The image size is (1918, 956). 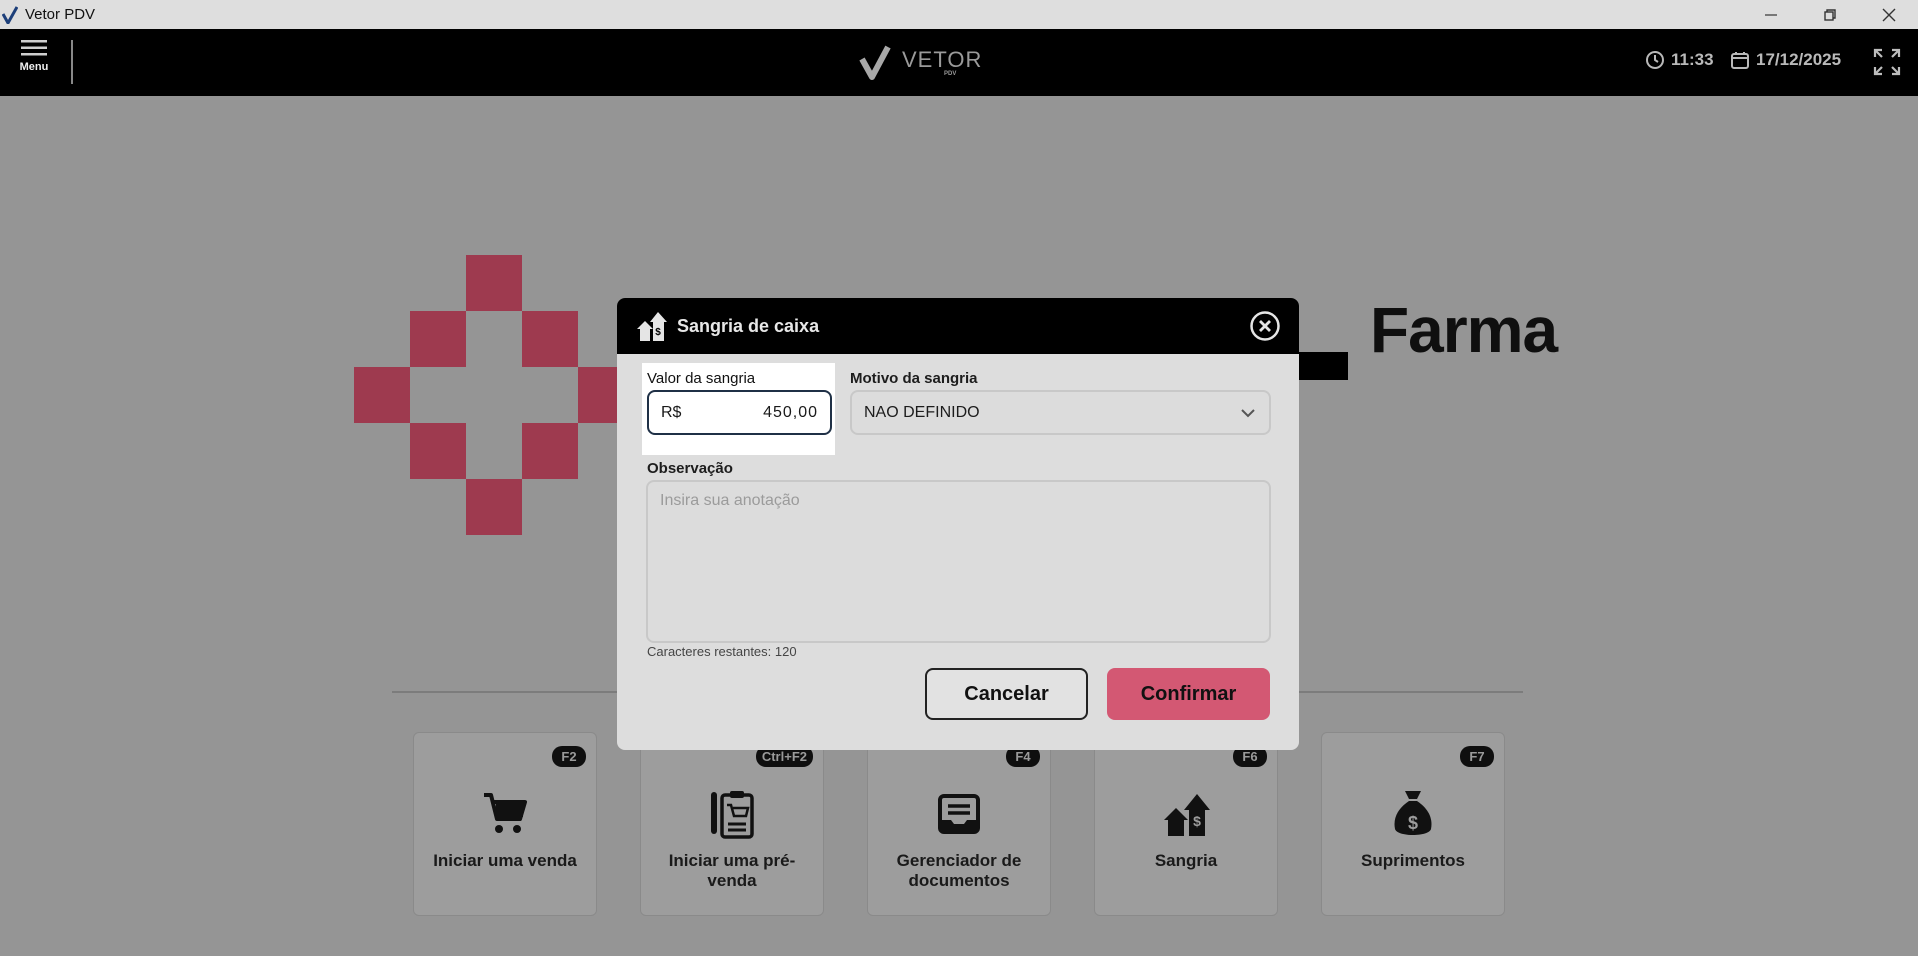 I want to click on valor-field-group: Valor da sangria R$ 450,00, so click(x=738, y=409).